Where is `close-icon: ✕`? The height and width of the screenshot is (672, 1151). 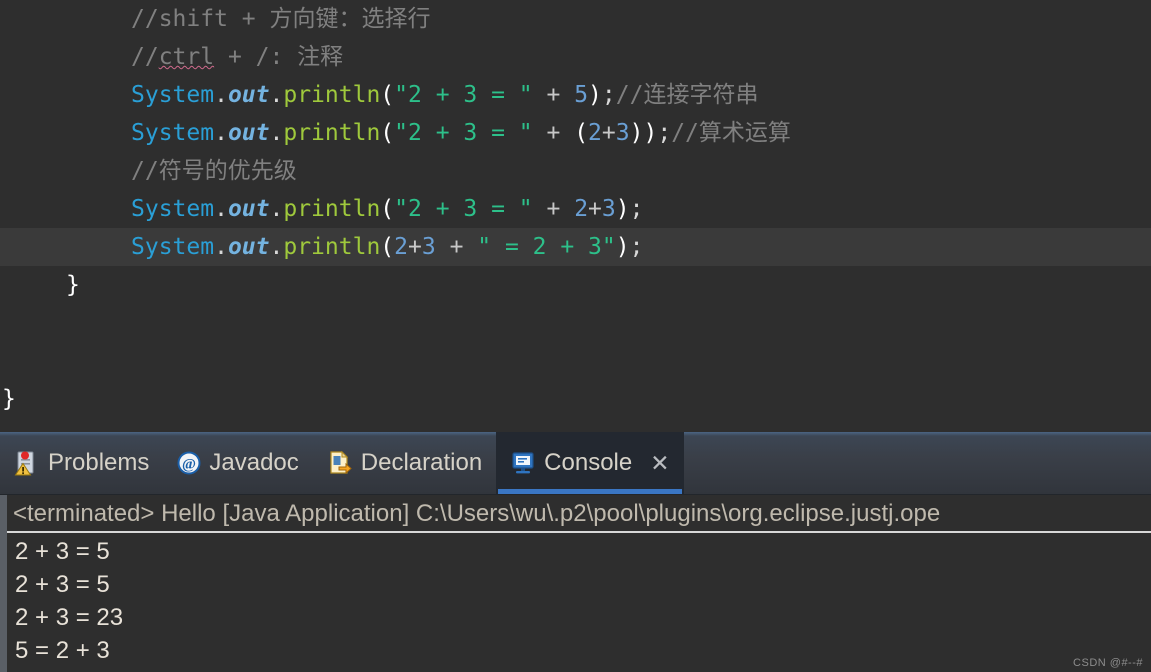
close-icon: ✕ is located at coordinates (659, 463).